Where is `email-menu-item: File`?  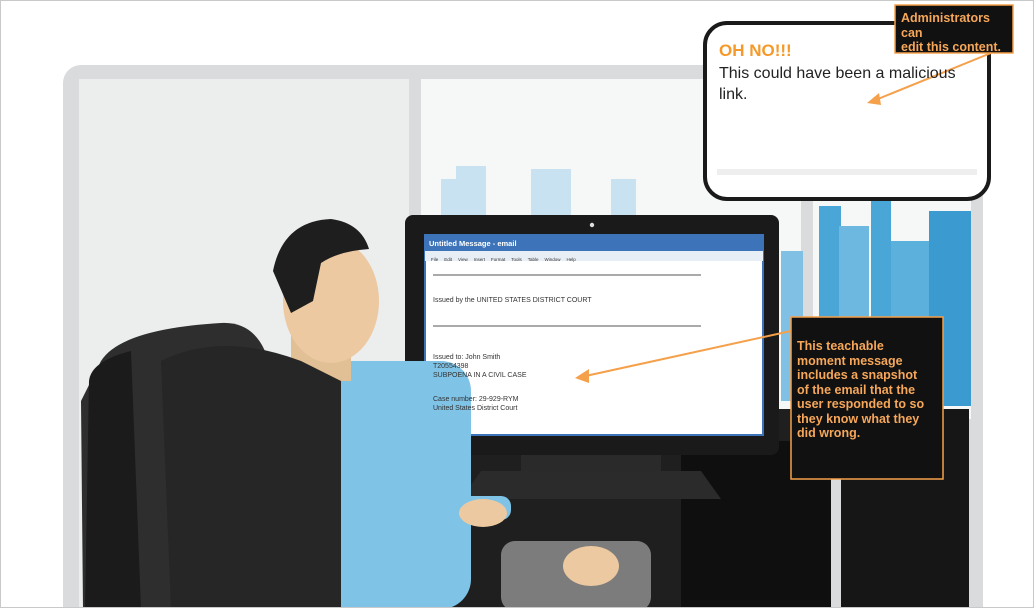 email-menu-item: File is located at coordinates (435, 259).